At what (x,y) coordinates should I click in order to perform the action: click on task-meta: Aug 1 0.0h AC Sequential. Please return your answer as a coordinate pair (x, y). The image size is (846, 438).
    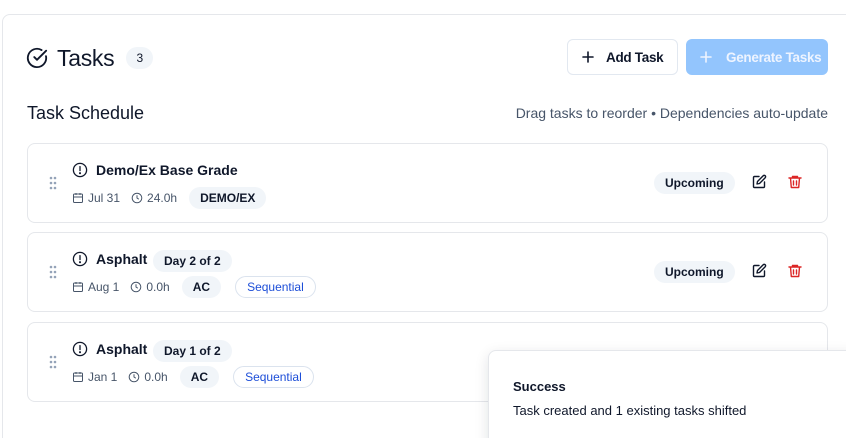
    Looking at the image, I should click on (194, 287).